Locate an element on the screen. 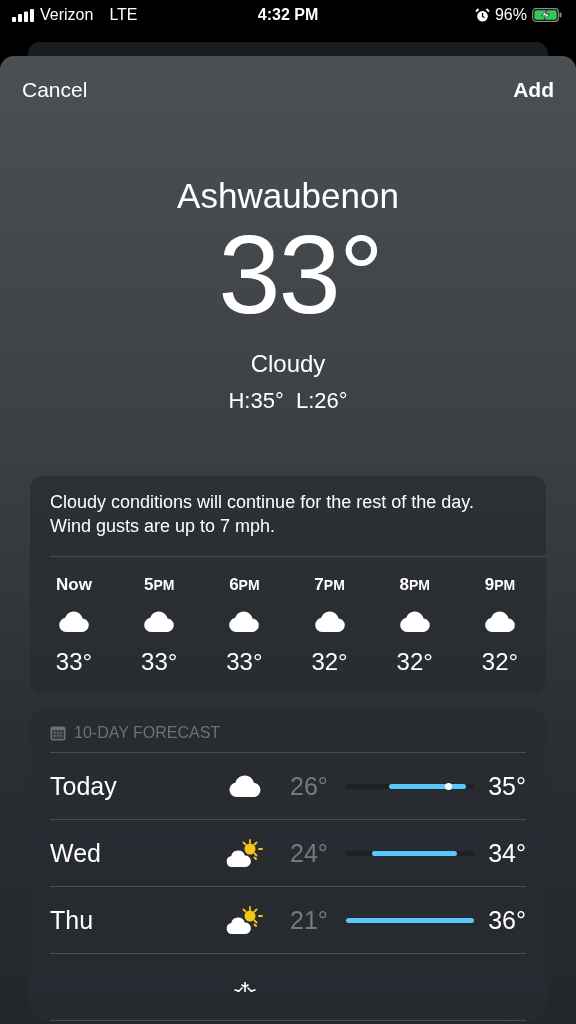  condition-text: Cloudy is located at coordinates (288, 364).